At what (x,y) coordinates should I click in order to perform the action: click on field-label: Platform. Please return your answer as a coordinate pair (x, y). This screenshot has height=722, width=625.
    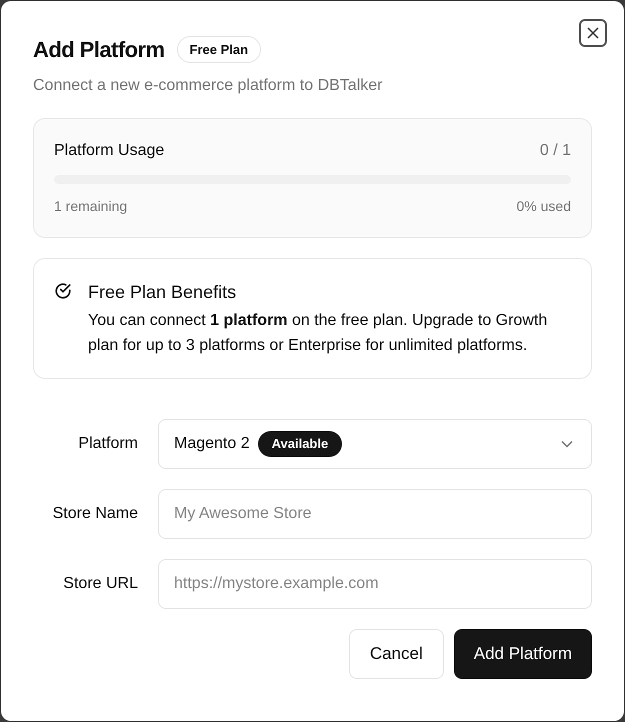
    Looking at the image, I should click on (107, 444).